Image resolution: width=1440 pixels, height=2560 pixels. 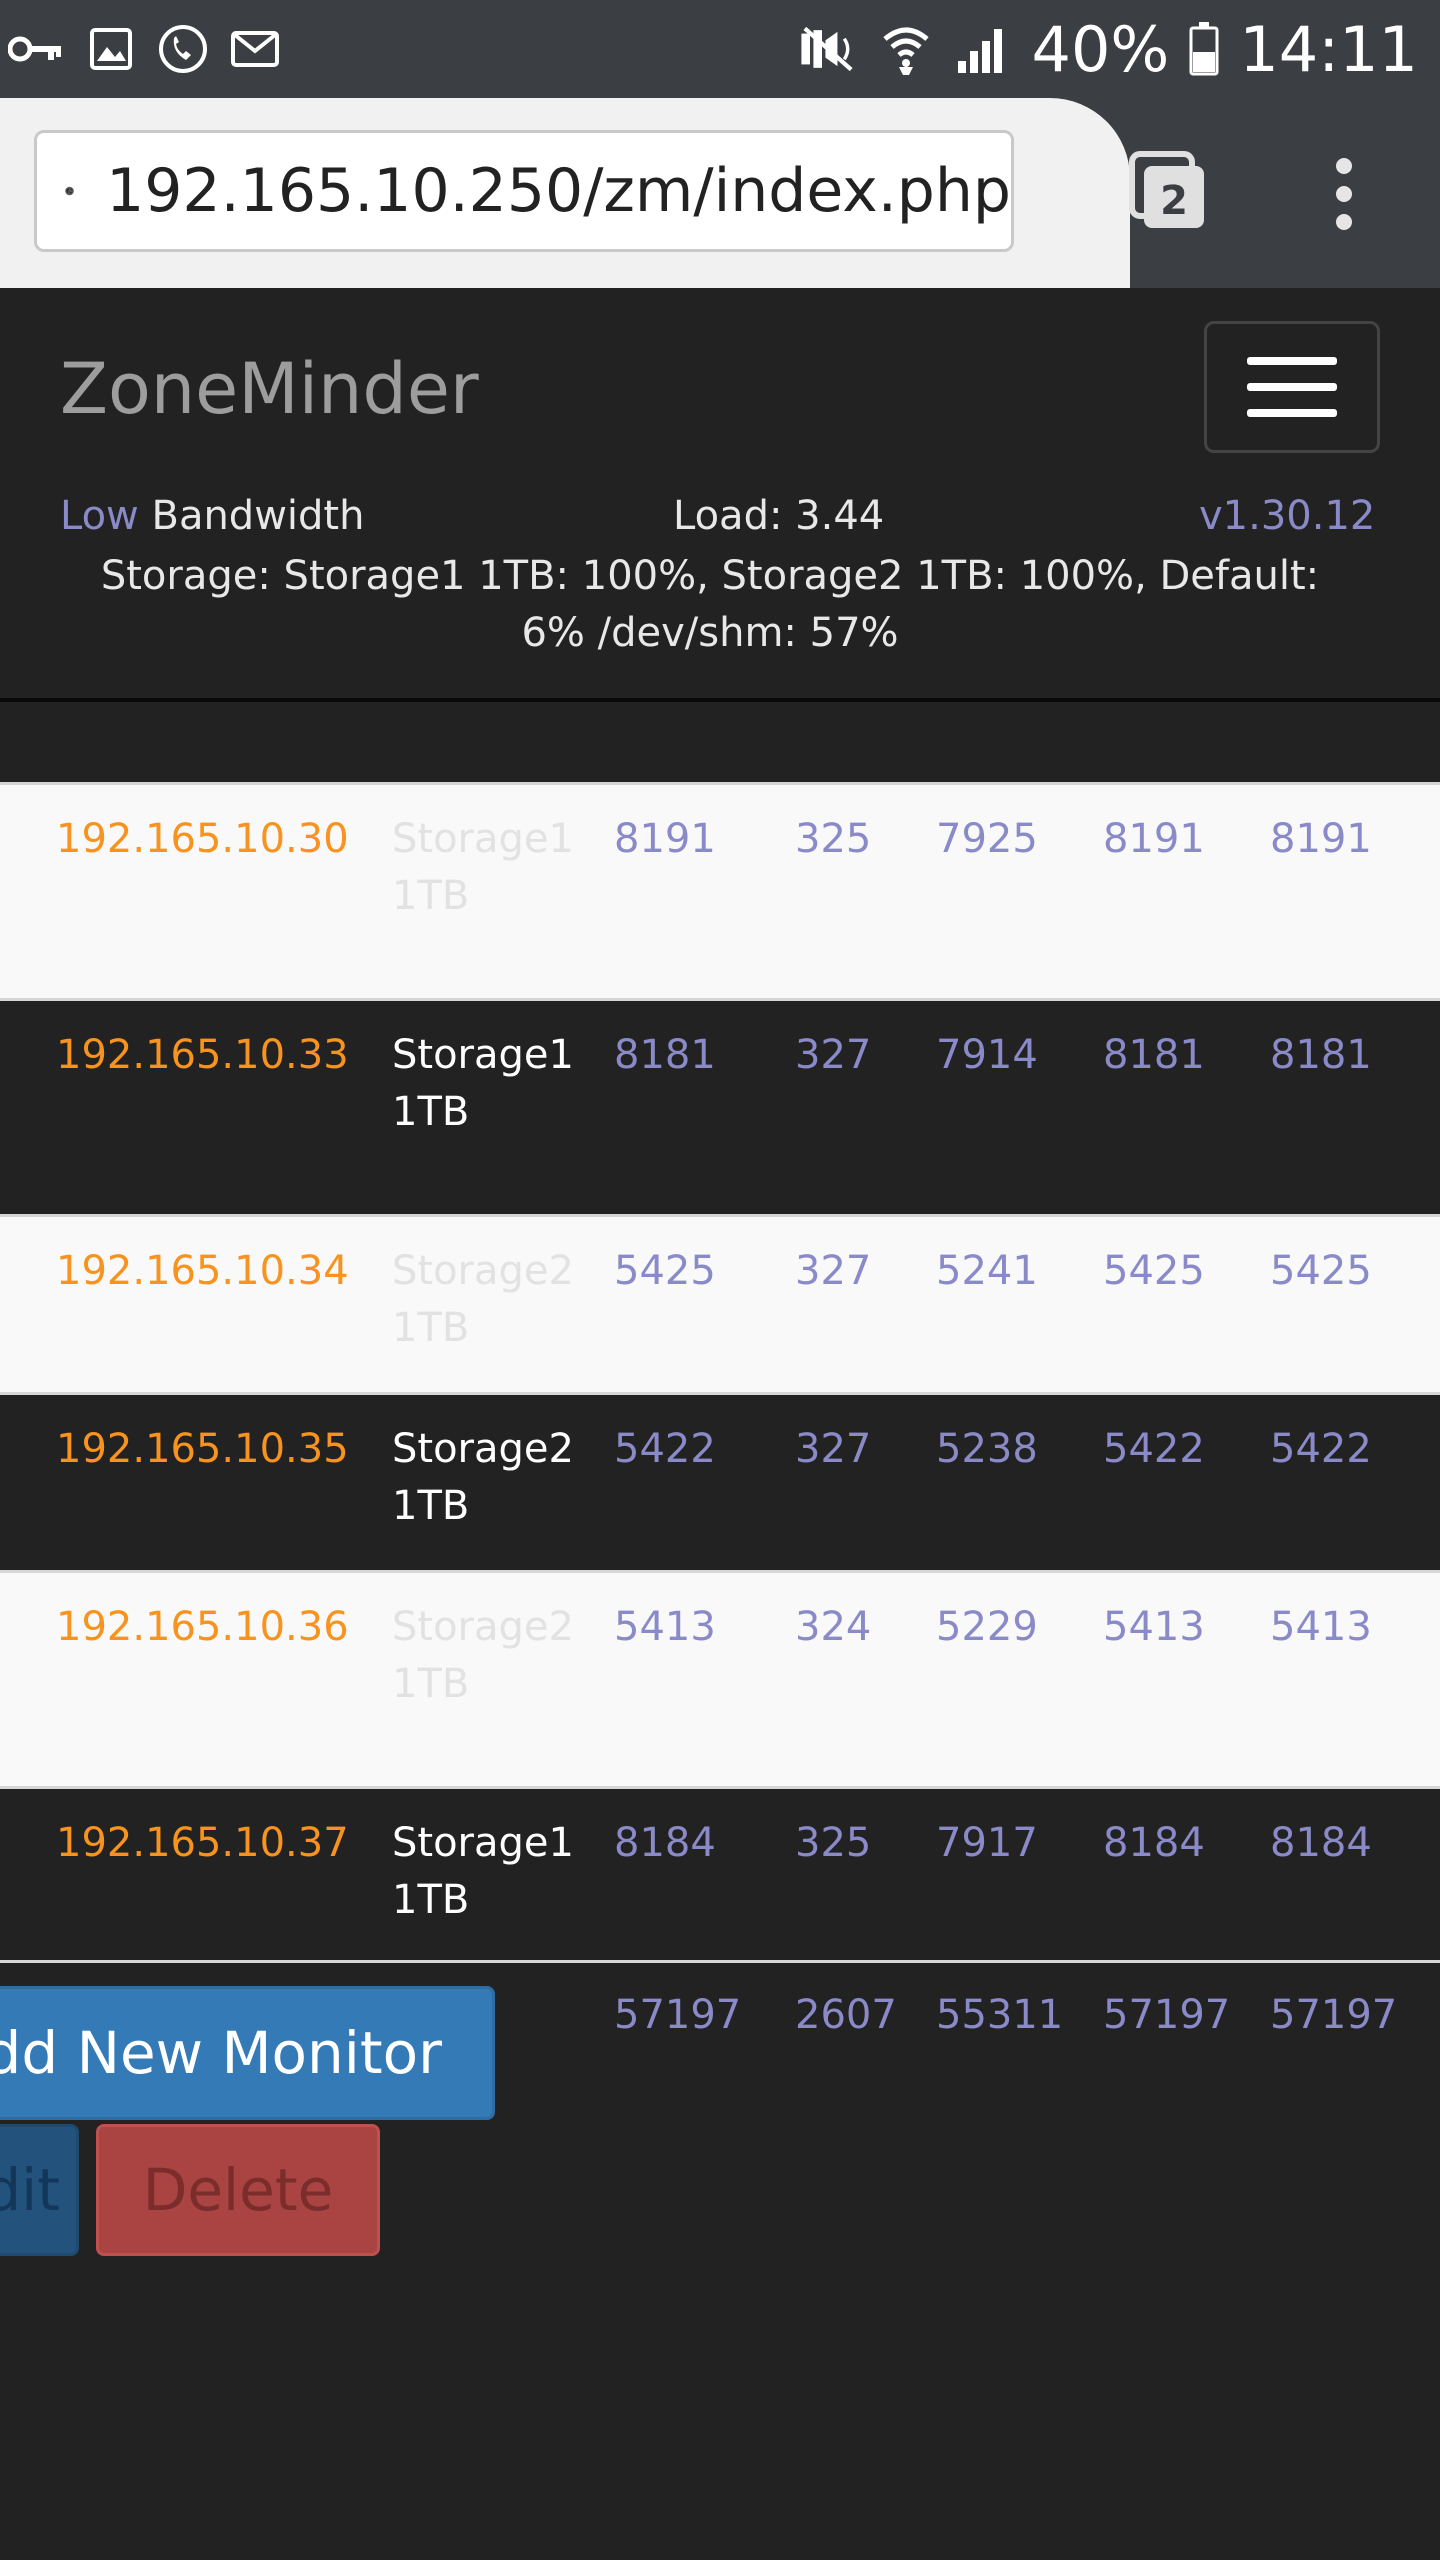 What do you see at coordinates (255, 49) in the screenshot?
I see `mail-icon` at bounding box center [255, 49].